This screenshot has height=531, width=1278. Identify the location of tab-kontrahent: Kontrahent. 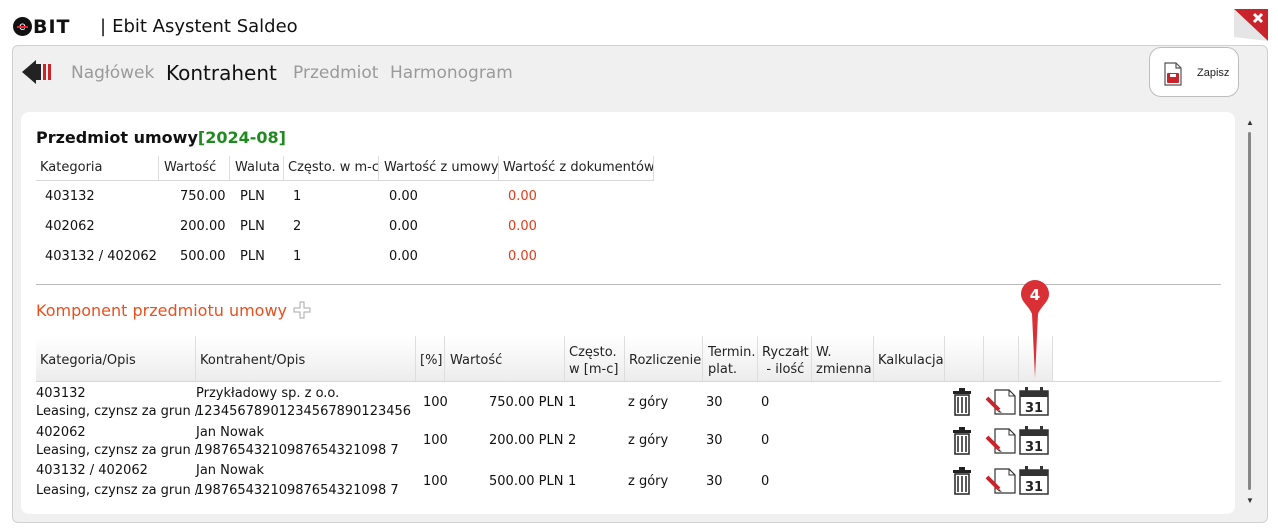
(221, 73).